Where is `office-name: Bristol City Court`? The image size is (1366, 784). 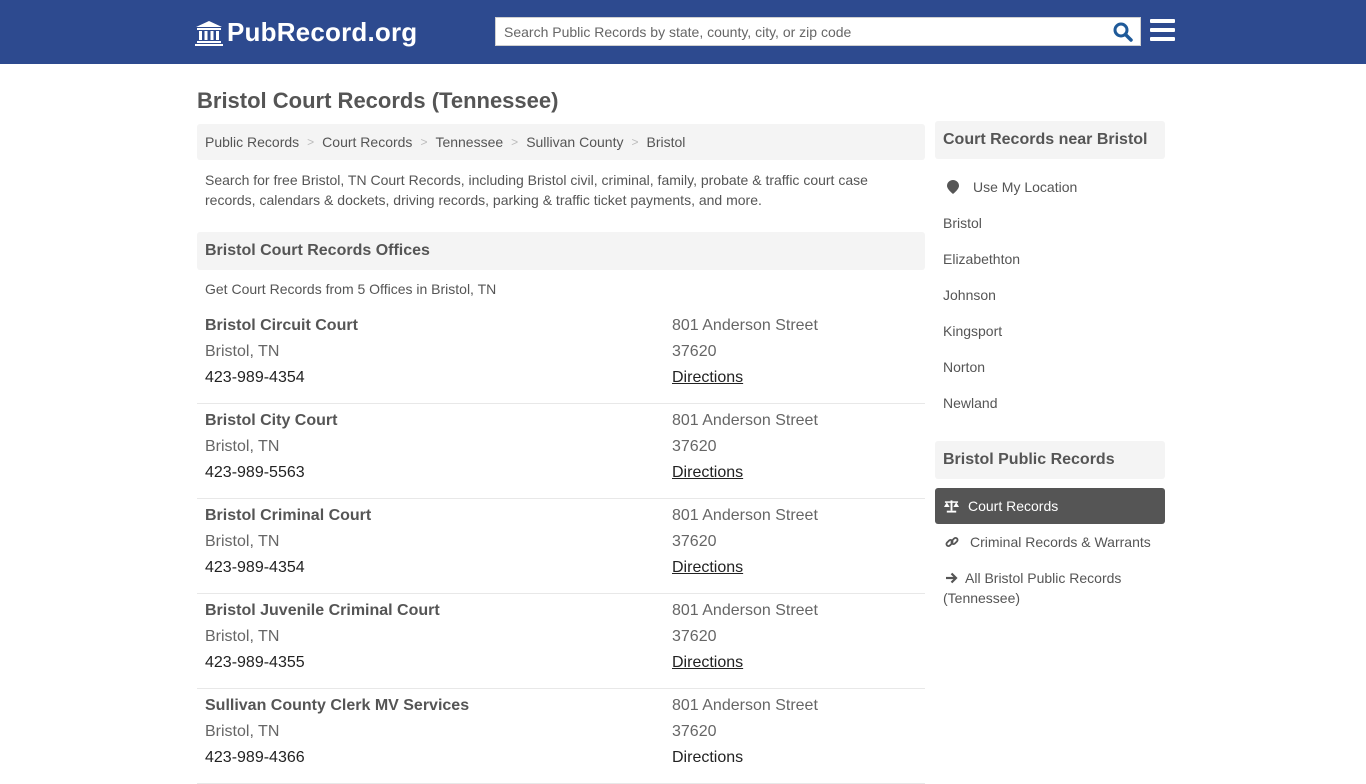
office-name: Bristol City Court is located at coordinates (271, 420).